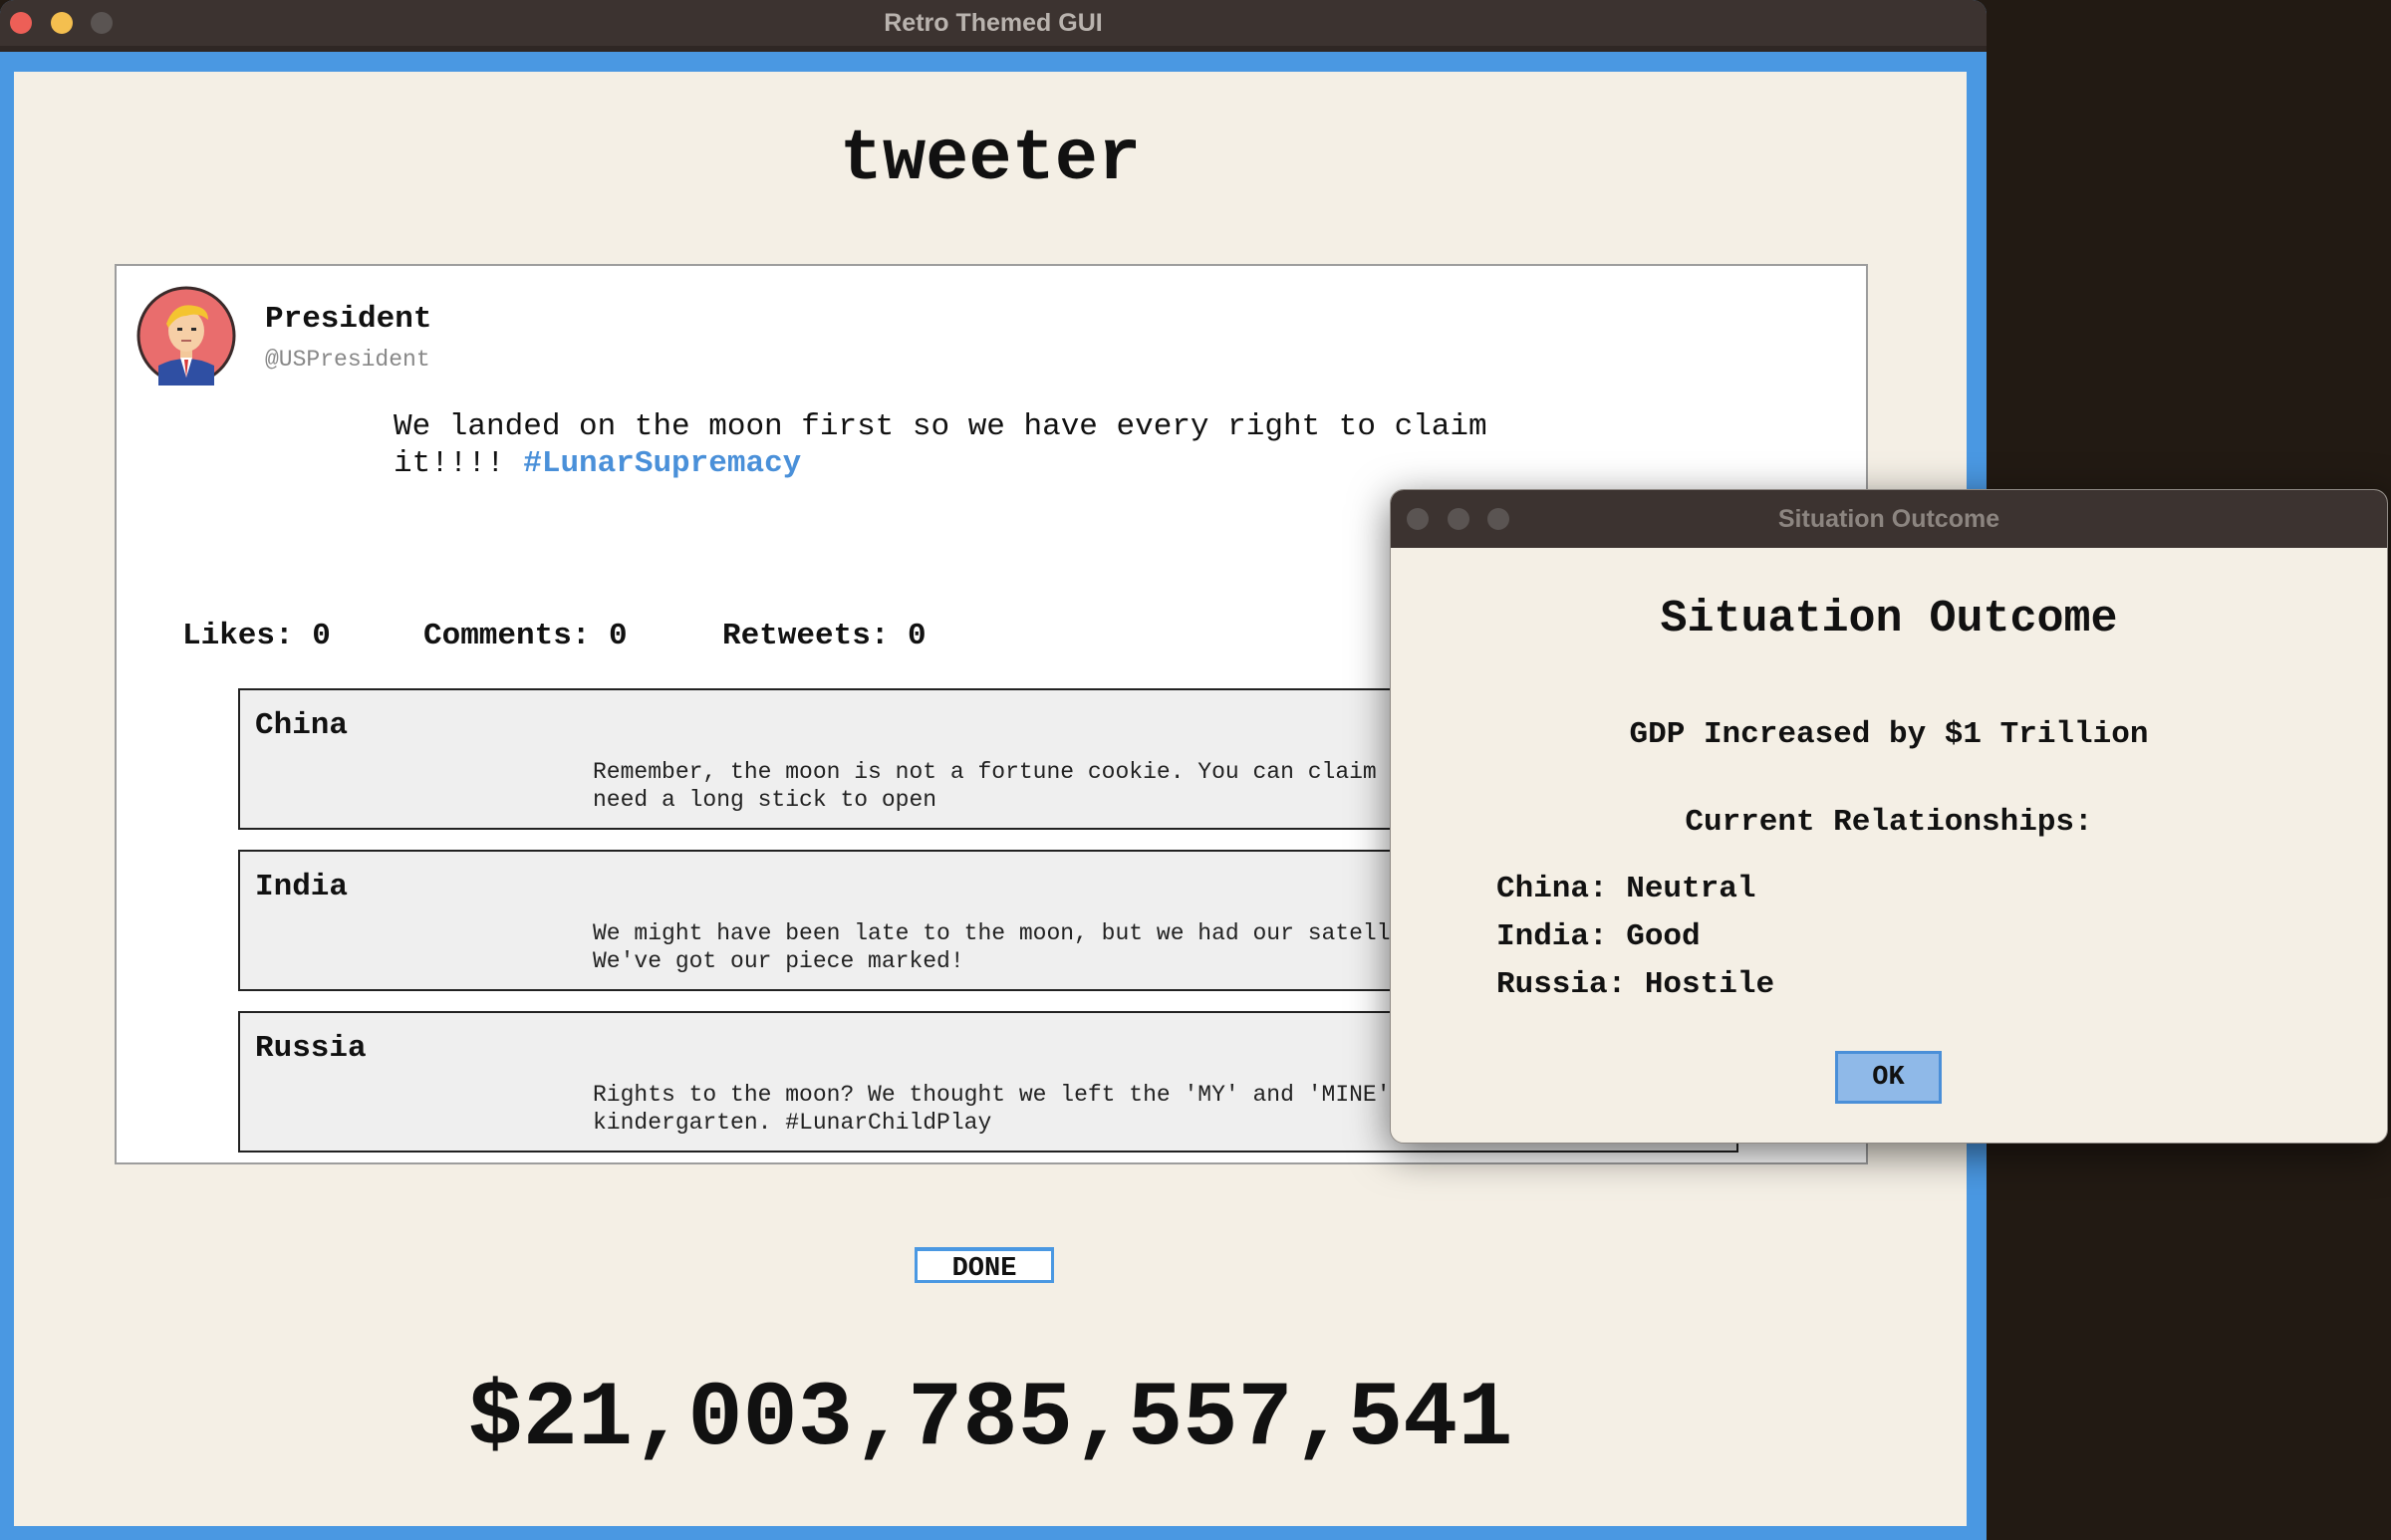  Describe the element at coordinates (256, 636) in the screenshot. I see `likes-count: Likes: 0` at that location.